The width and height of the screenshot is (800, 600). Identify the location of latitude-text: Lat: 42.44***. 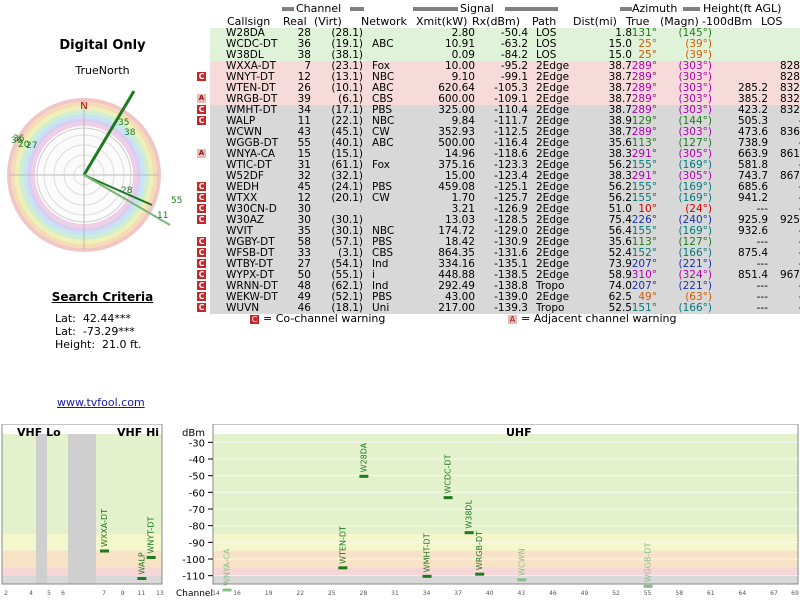
(93, 318).